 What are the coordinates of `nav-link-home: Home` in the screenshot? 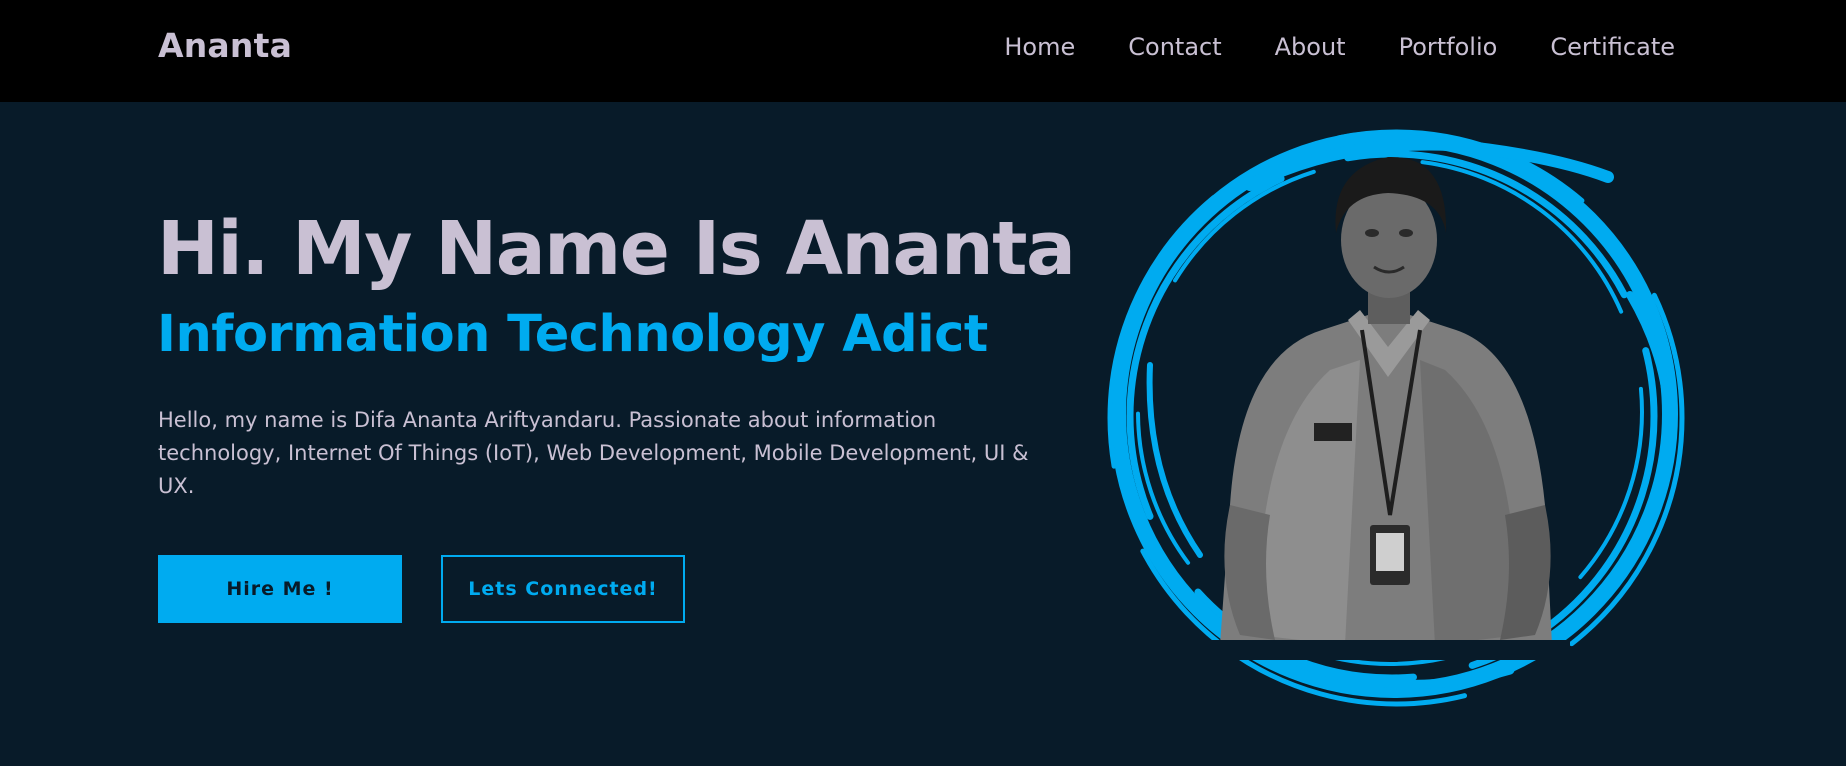 It's located at (1039, 47).